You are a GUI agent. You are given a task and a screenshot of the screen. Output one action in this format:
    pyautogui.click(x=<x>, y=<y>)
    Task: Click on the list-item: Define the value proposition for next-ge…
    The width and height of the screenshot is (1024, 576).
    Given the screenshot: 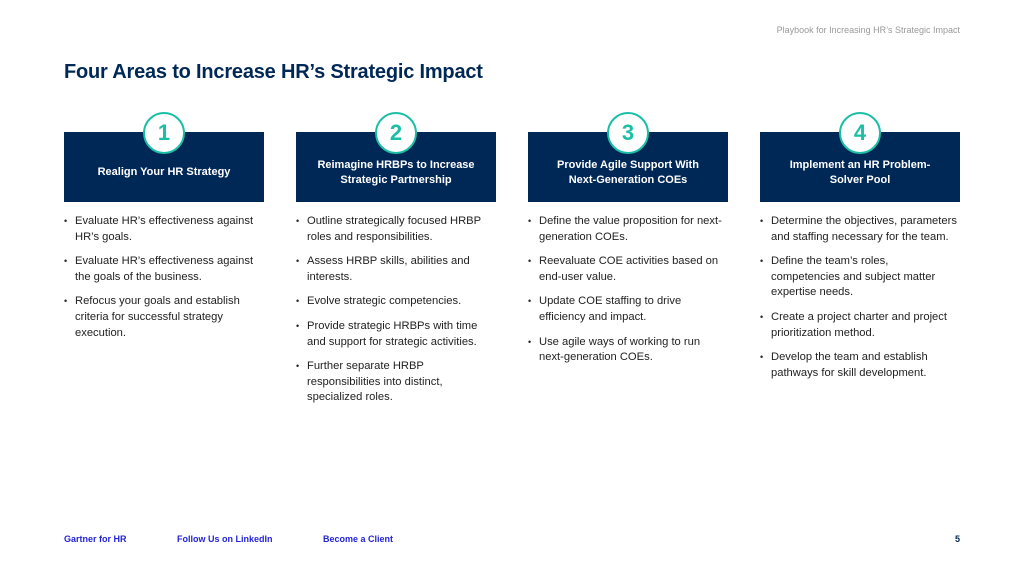 What is the action you would take?
    pyautogui.click(x=628, y=229)
    